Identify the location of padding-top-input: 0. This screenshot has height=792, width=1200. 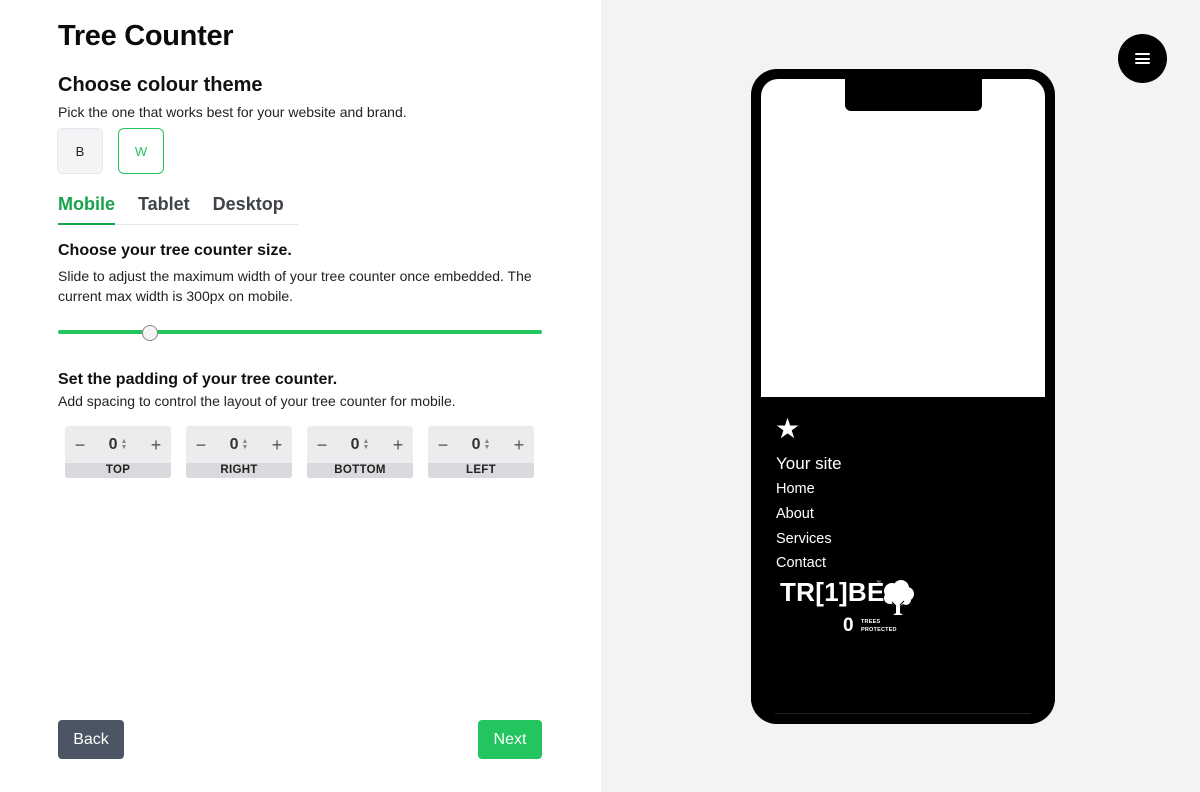
(113, 445).